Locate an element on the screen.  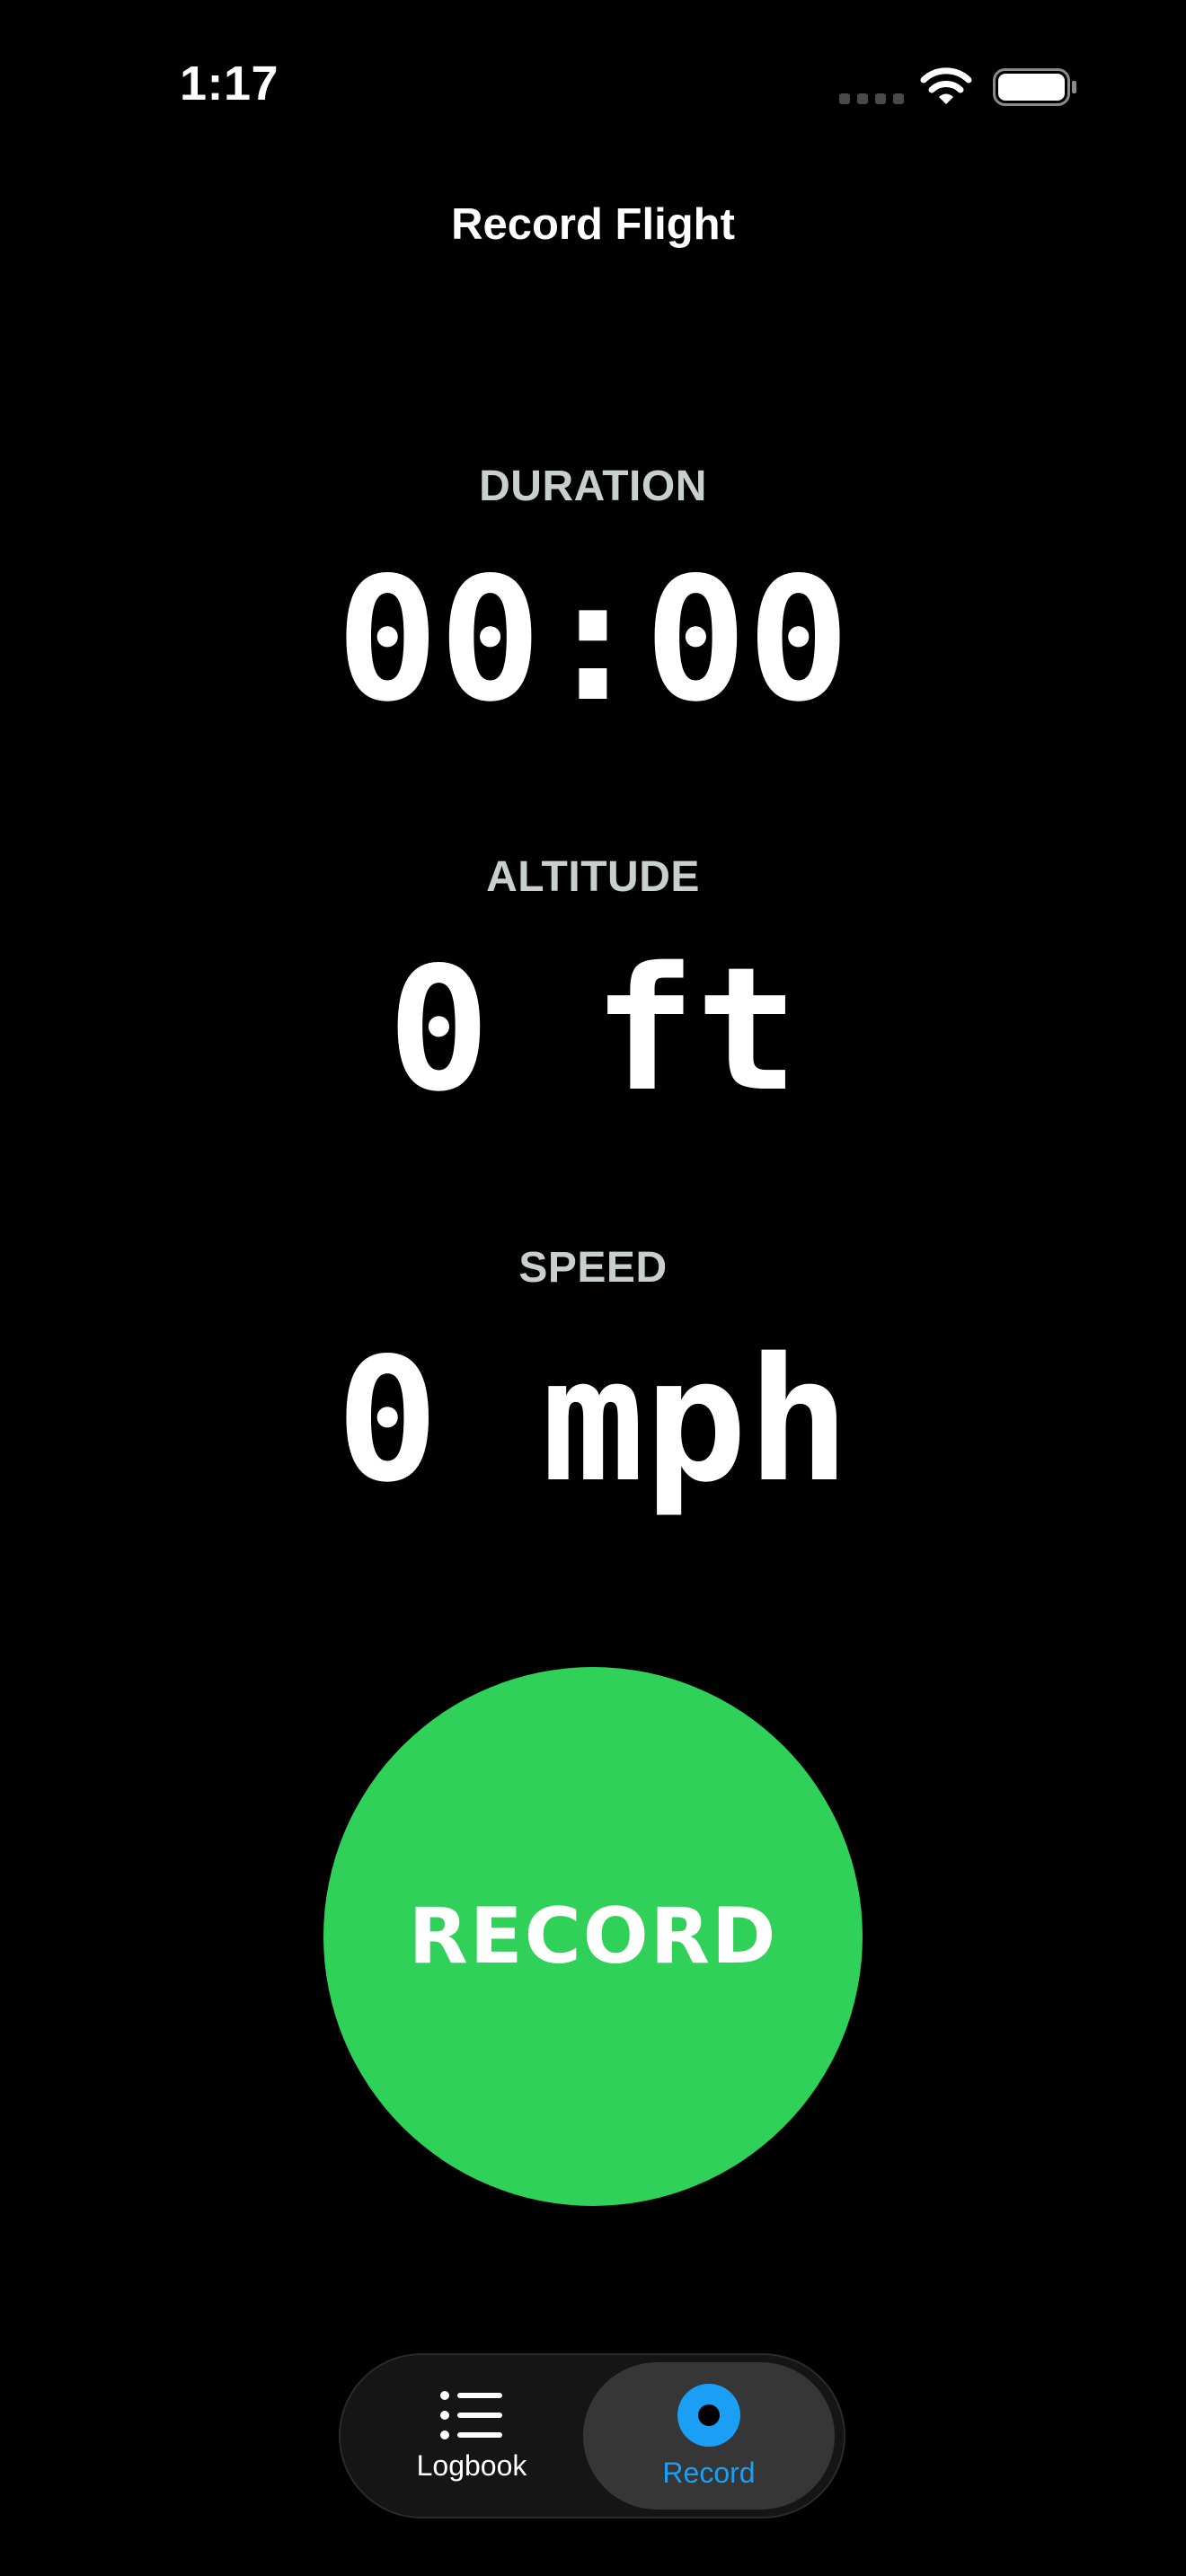
status-time: 1:17 is located at coordinates (229, 83).